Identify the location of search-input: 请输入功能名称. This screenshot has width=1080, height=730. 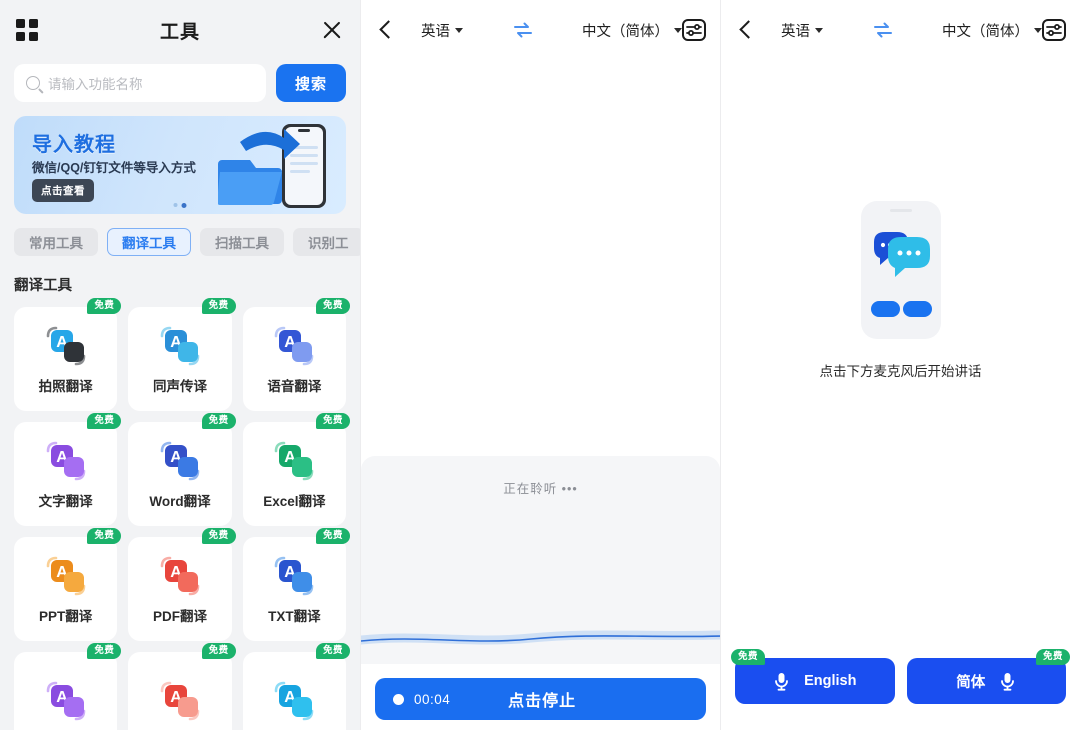
(140, 83).